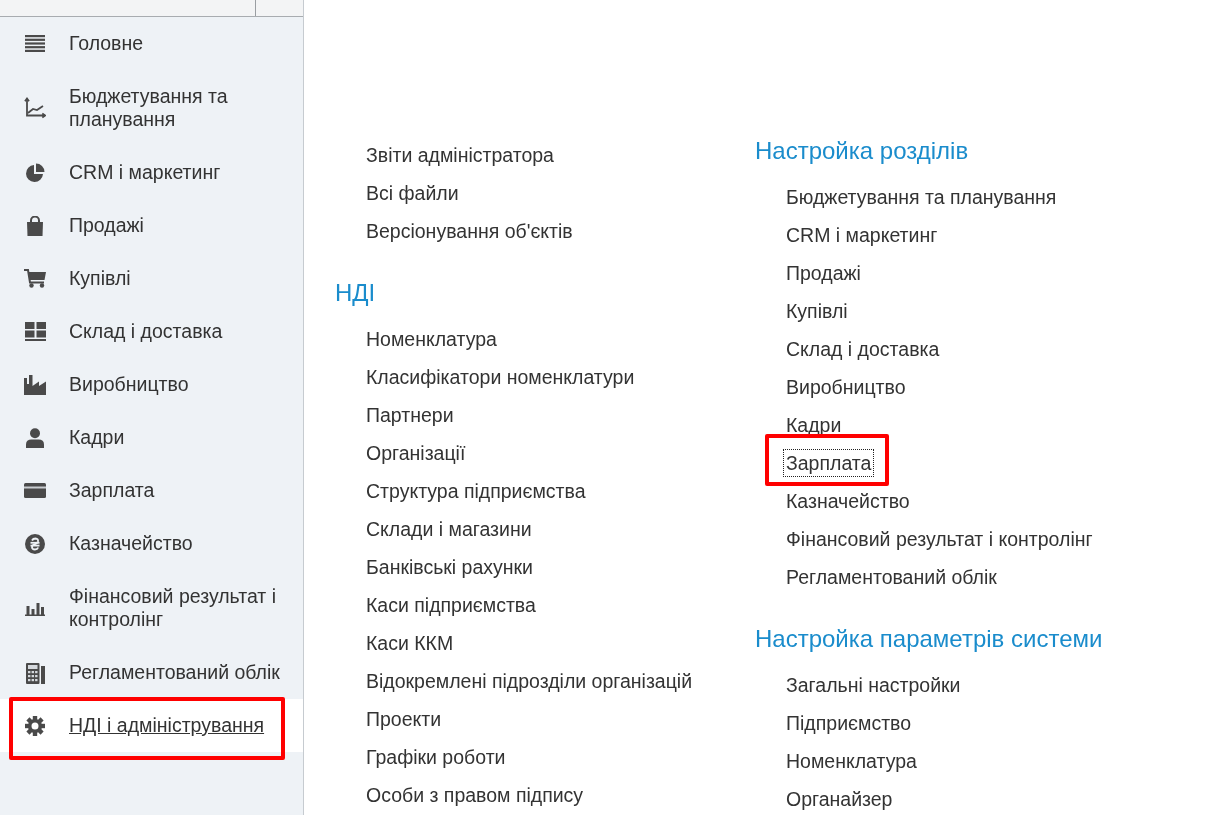 The width and height of the screenshot is (1205, 815). What do you see at coordinates (151, 384) in the screenshot?
I see `sidebar-item: Виробництво` at bounding box center [151, 384].